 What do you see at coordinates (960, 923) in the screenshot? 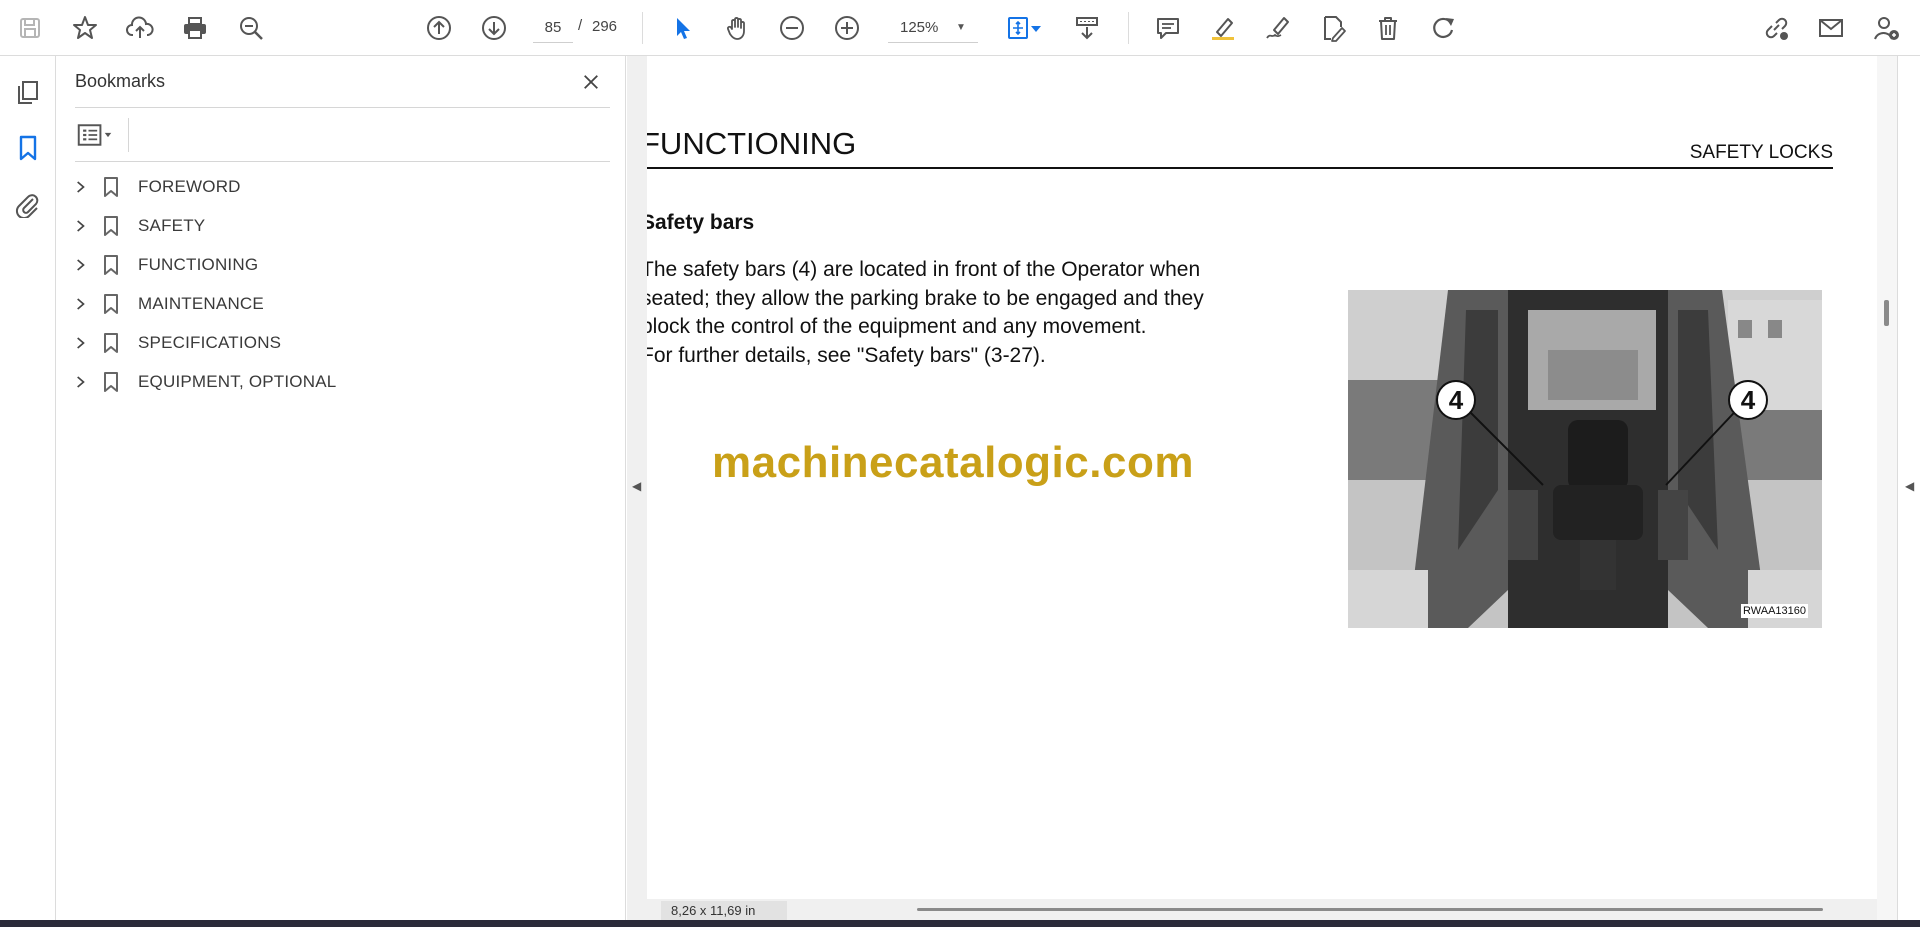
I see `taskbar-strip` at bounding box center [960, 923].